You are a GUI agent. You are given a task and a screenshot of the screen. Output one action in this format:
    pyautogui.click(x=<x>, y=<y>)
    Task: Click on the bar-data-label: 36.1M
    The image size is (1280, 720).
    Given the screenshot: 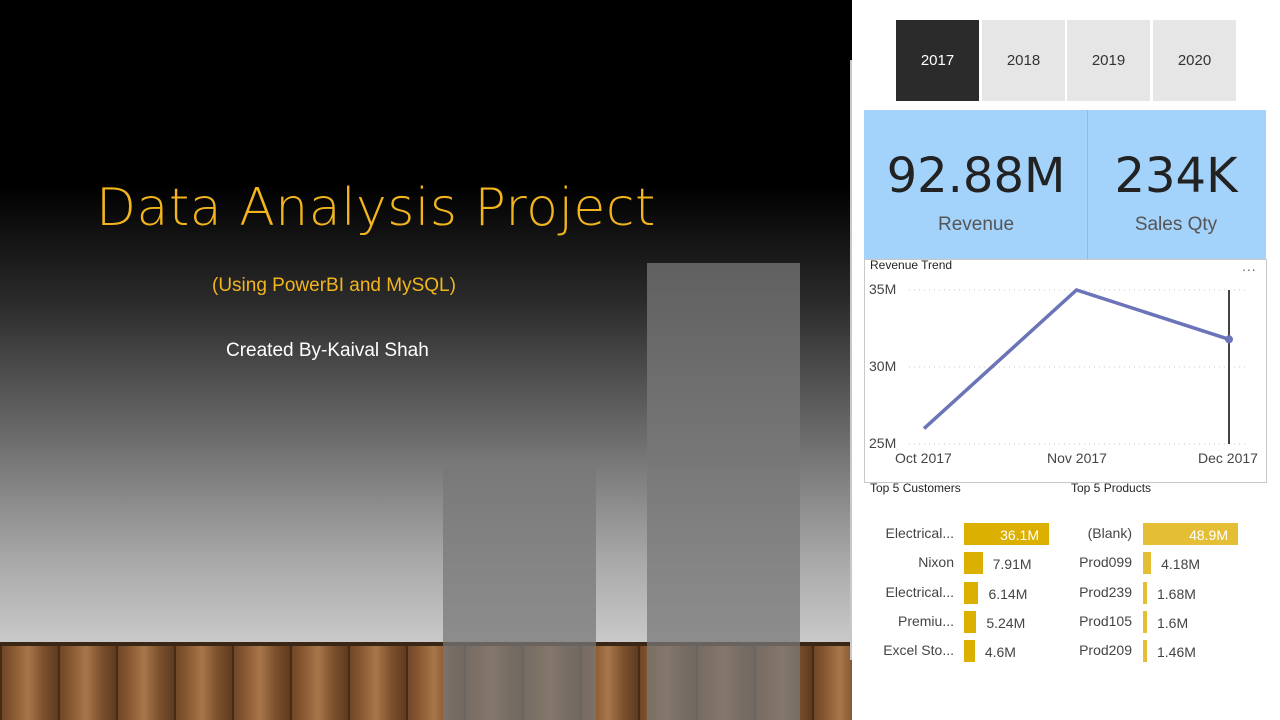 What is the action you would take?
    pyautogui.click(x=1019, y=535)
    